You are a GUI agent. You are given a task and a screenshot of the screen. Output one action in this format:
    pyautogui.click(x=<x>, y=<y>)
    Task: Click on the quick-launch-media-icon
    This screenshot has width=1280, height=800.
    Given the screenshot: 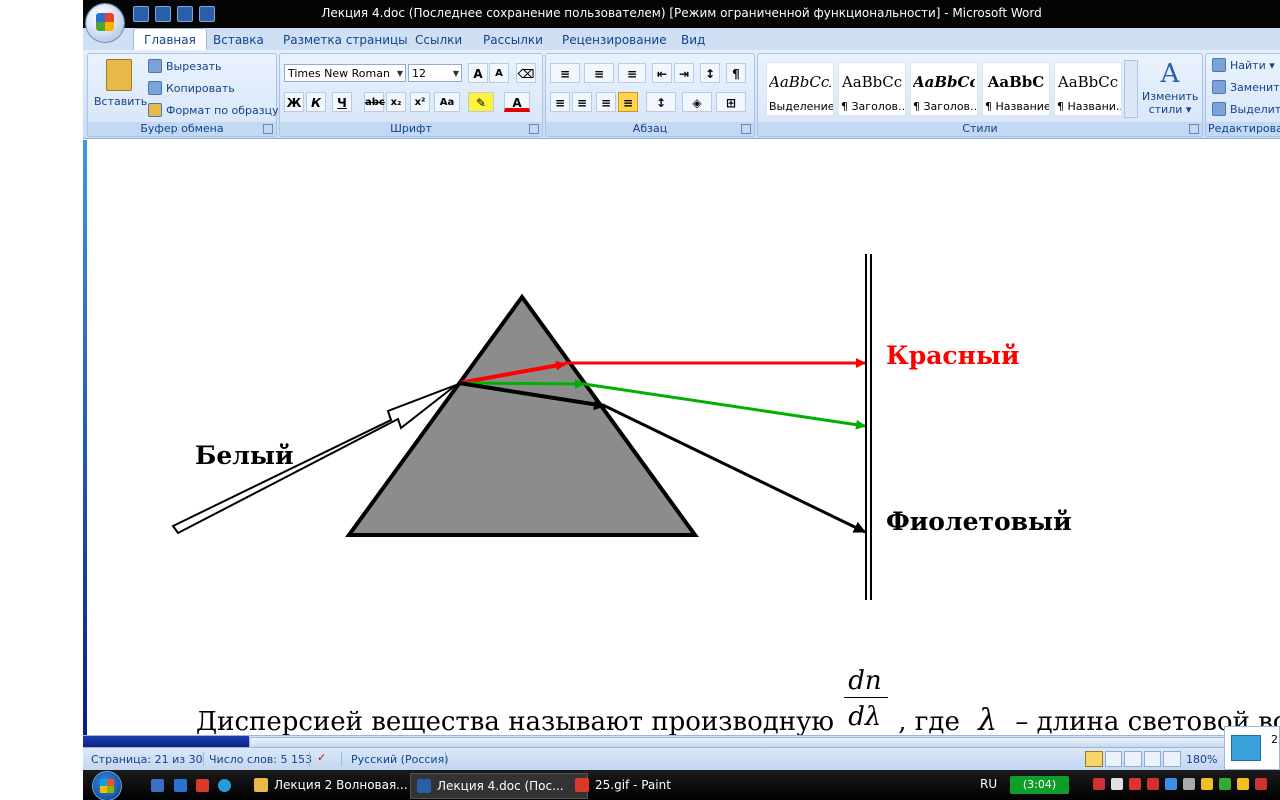 What is the action you would take?
    pyautogui.click(x=202, y=785)
    